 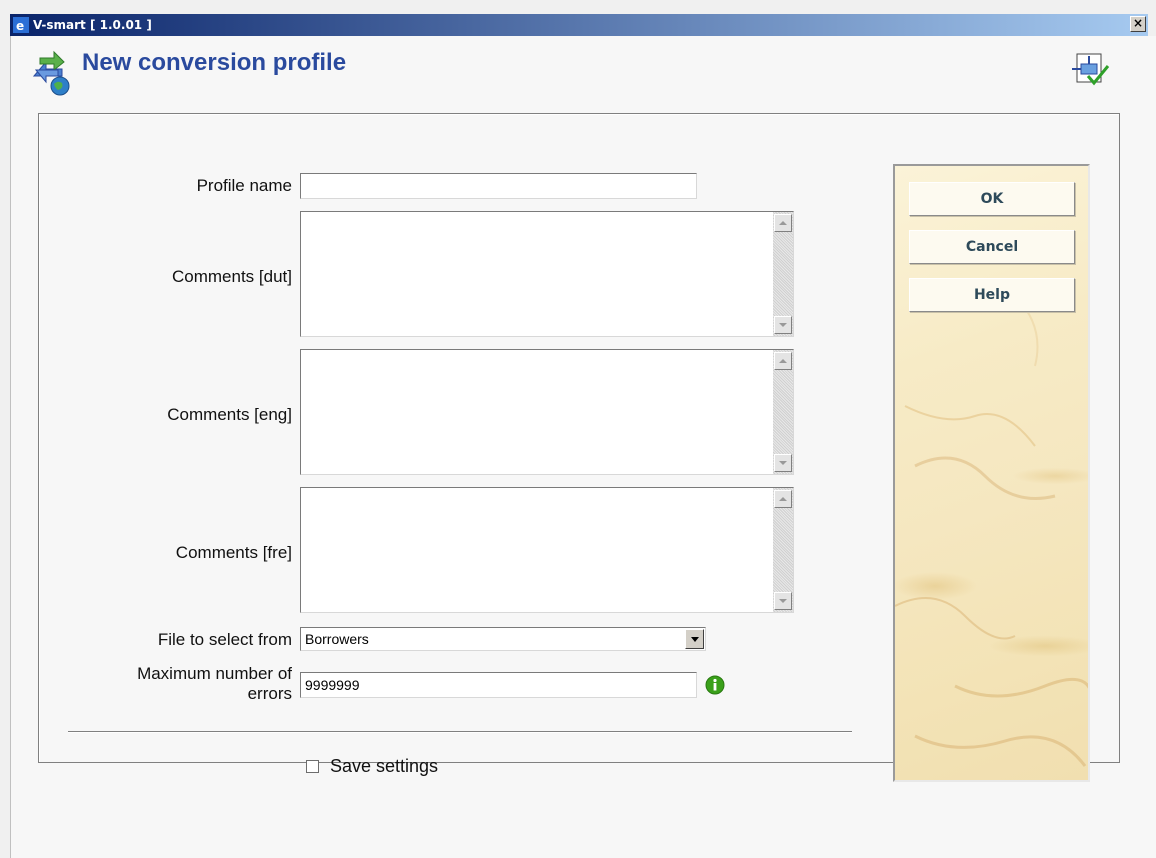 I want to click on comments-eng-label: Comments [eng], so click(x=229, y=414).